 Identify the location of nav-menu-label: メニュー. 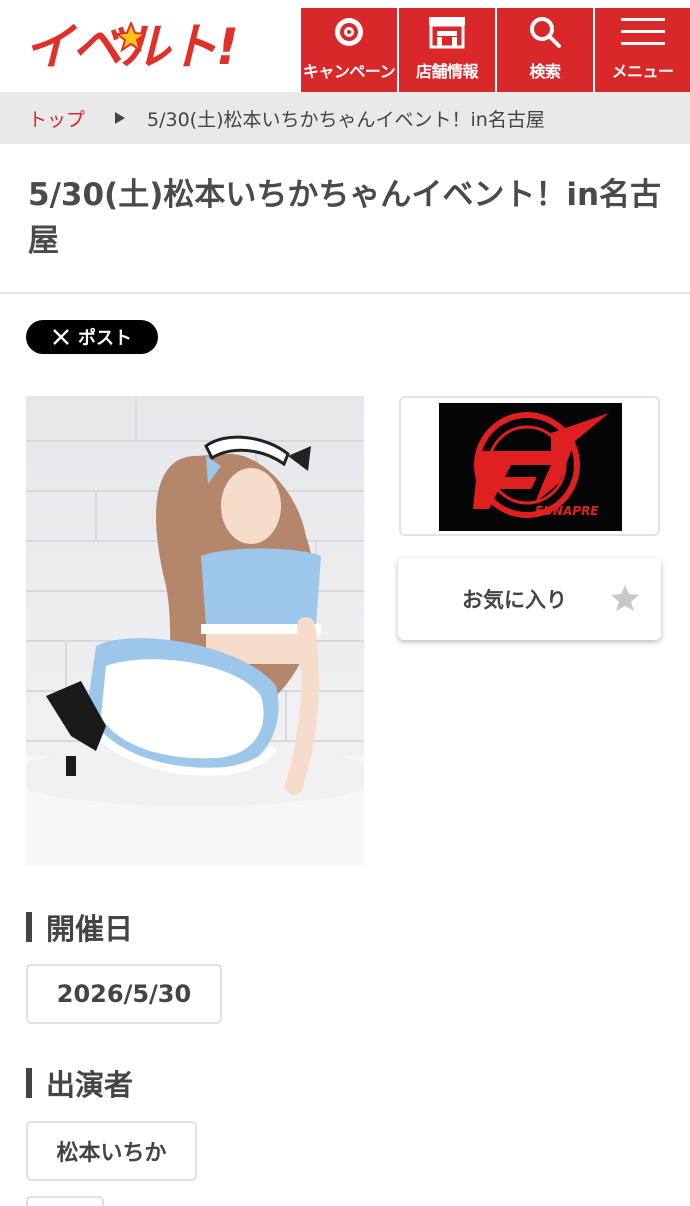
(642, 71).